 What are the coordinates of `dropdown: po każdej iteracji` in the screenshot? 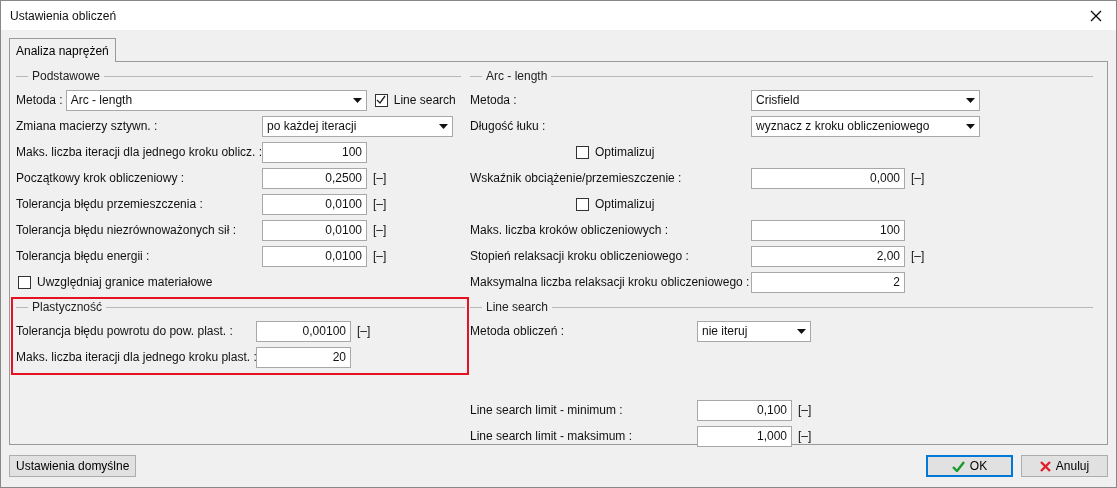 It's located at (357, 126).